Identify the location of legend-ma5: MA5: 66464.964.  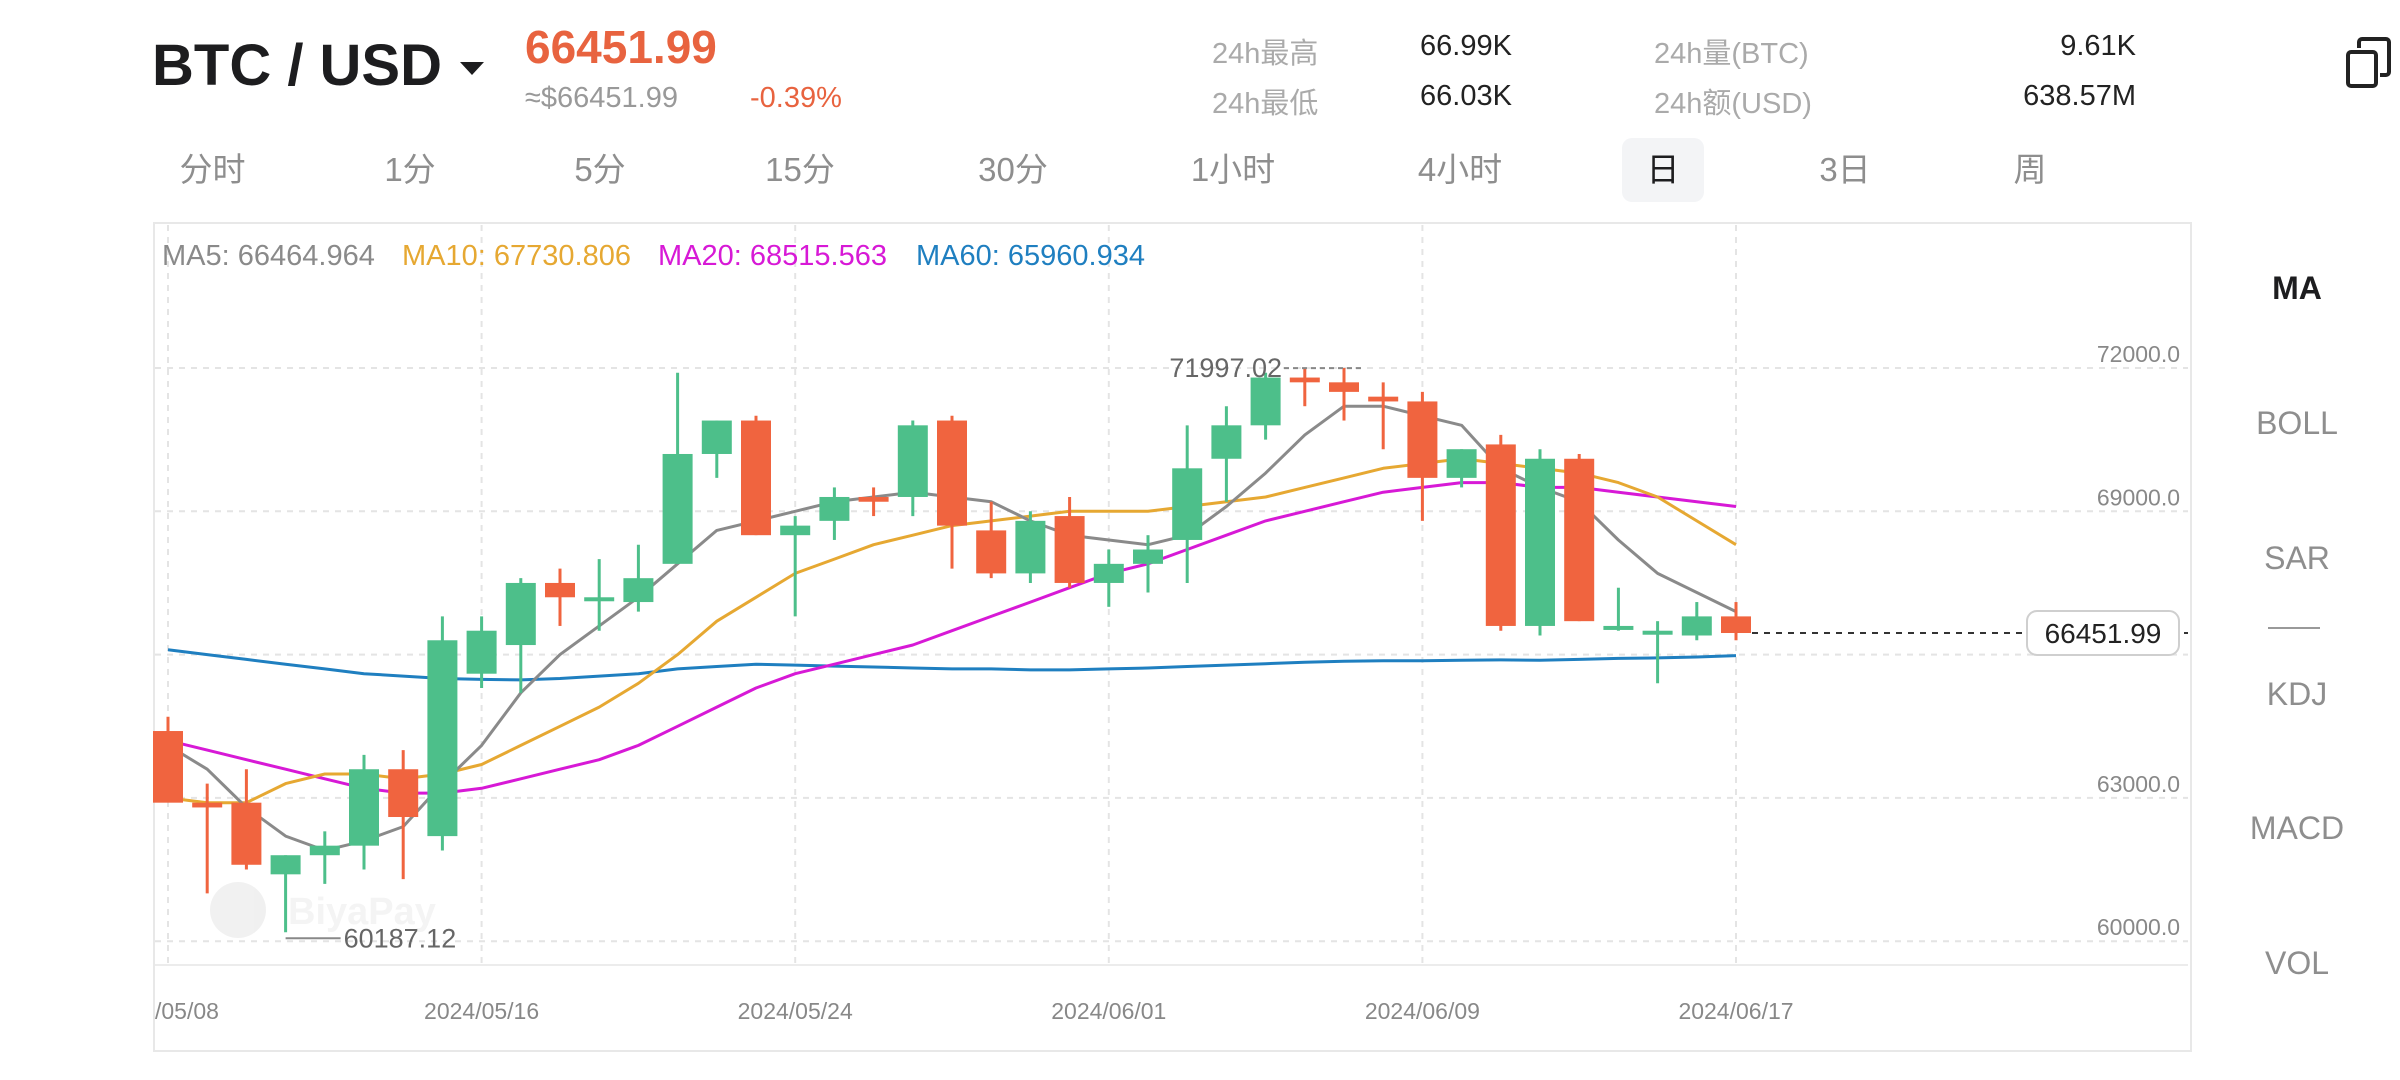
(268, 256).